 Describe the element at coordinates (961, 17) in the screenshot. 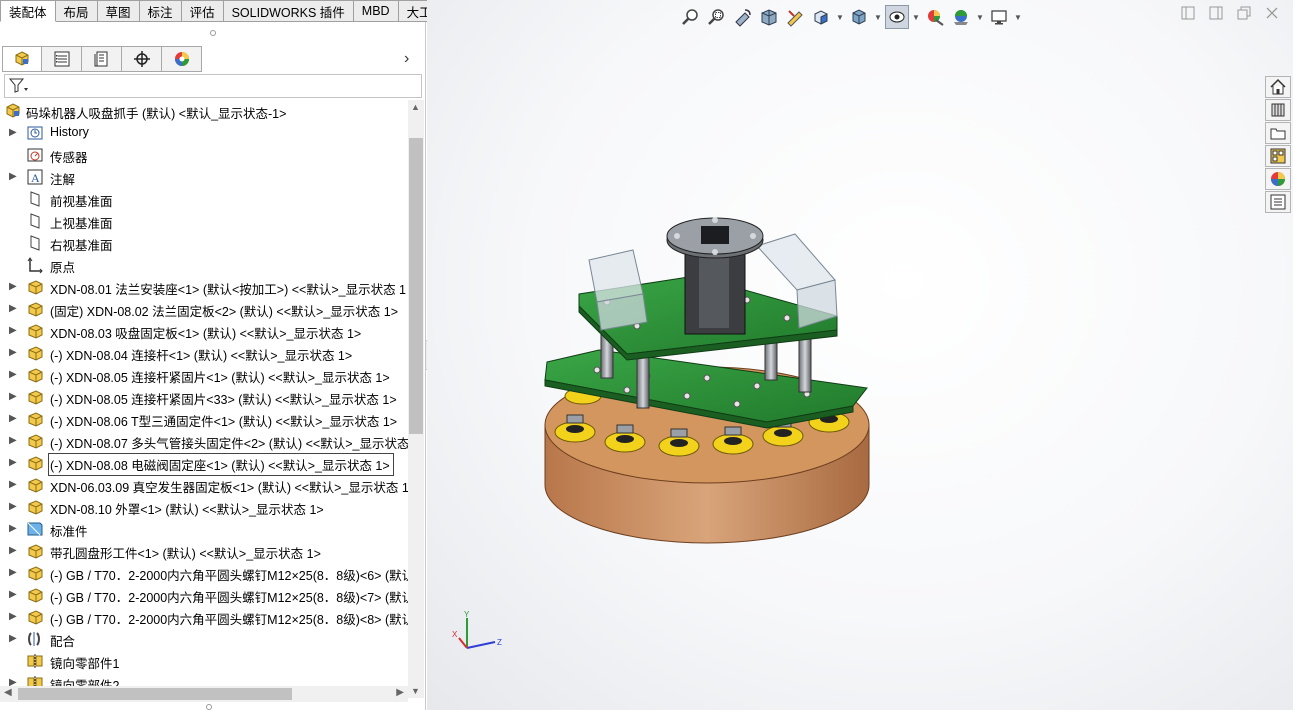

I see `apply-scene-button` at that location.